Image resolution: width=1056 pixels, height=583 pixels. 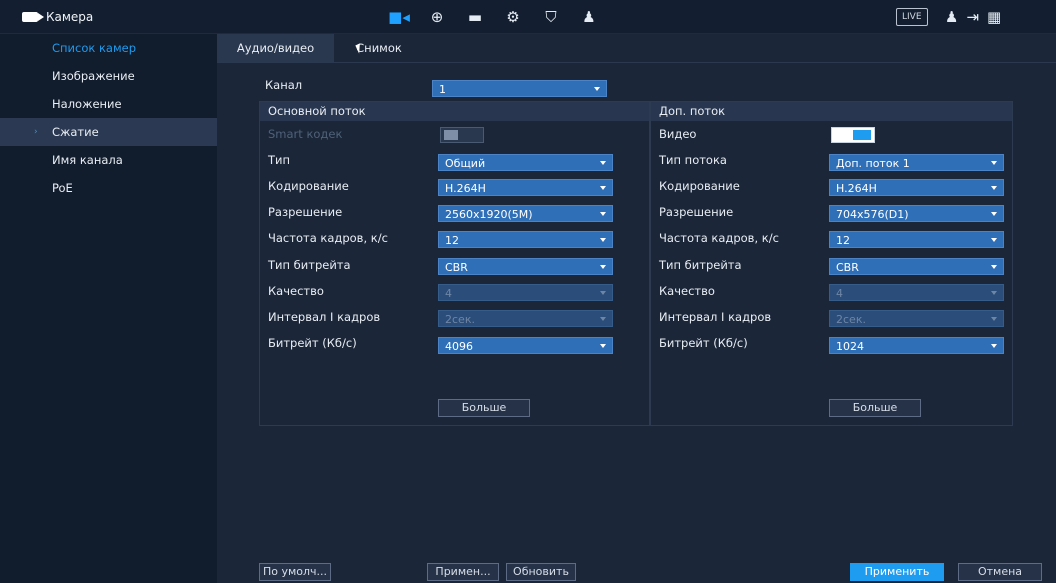 I want to click on apply-button: Применить, so click(x=897, y=572).